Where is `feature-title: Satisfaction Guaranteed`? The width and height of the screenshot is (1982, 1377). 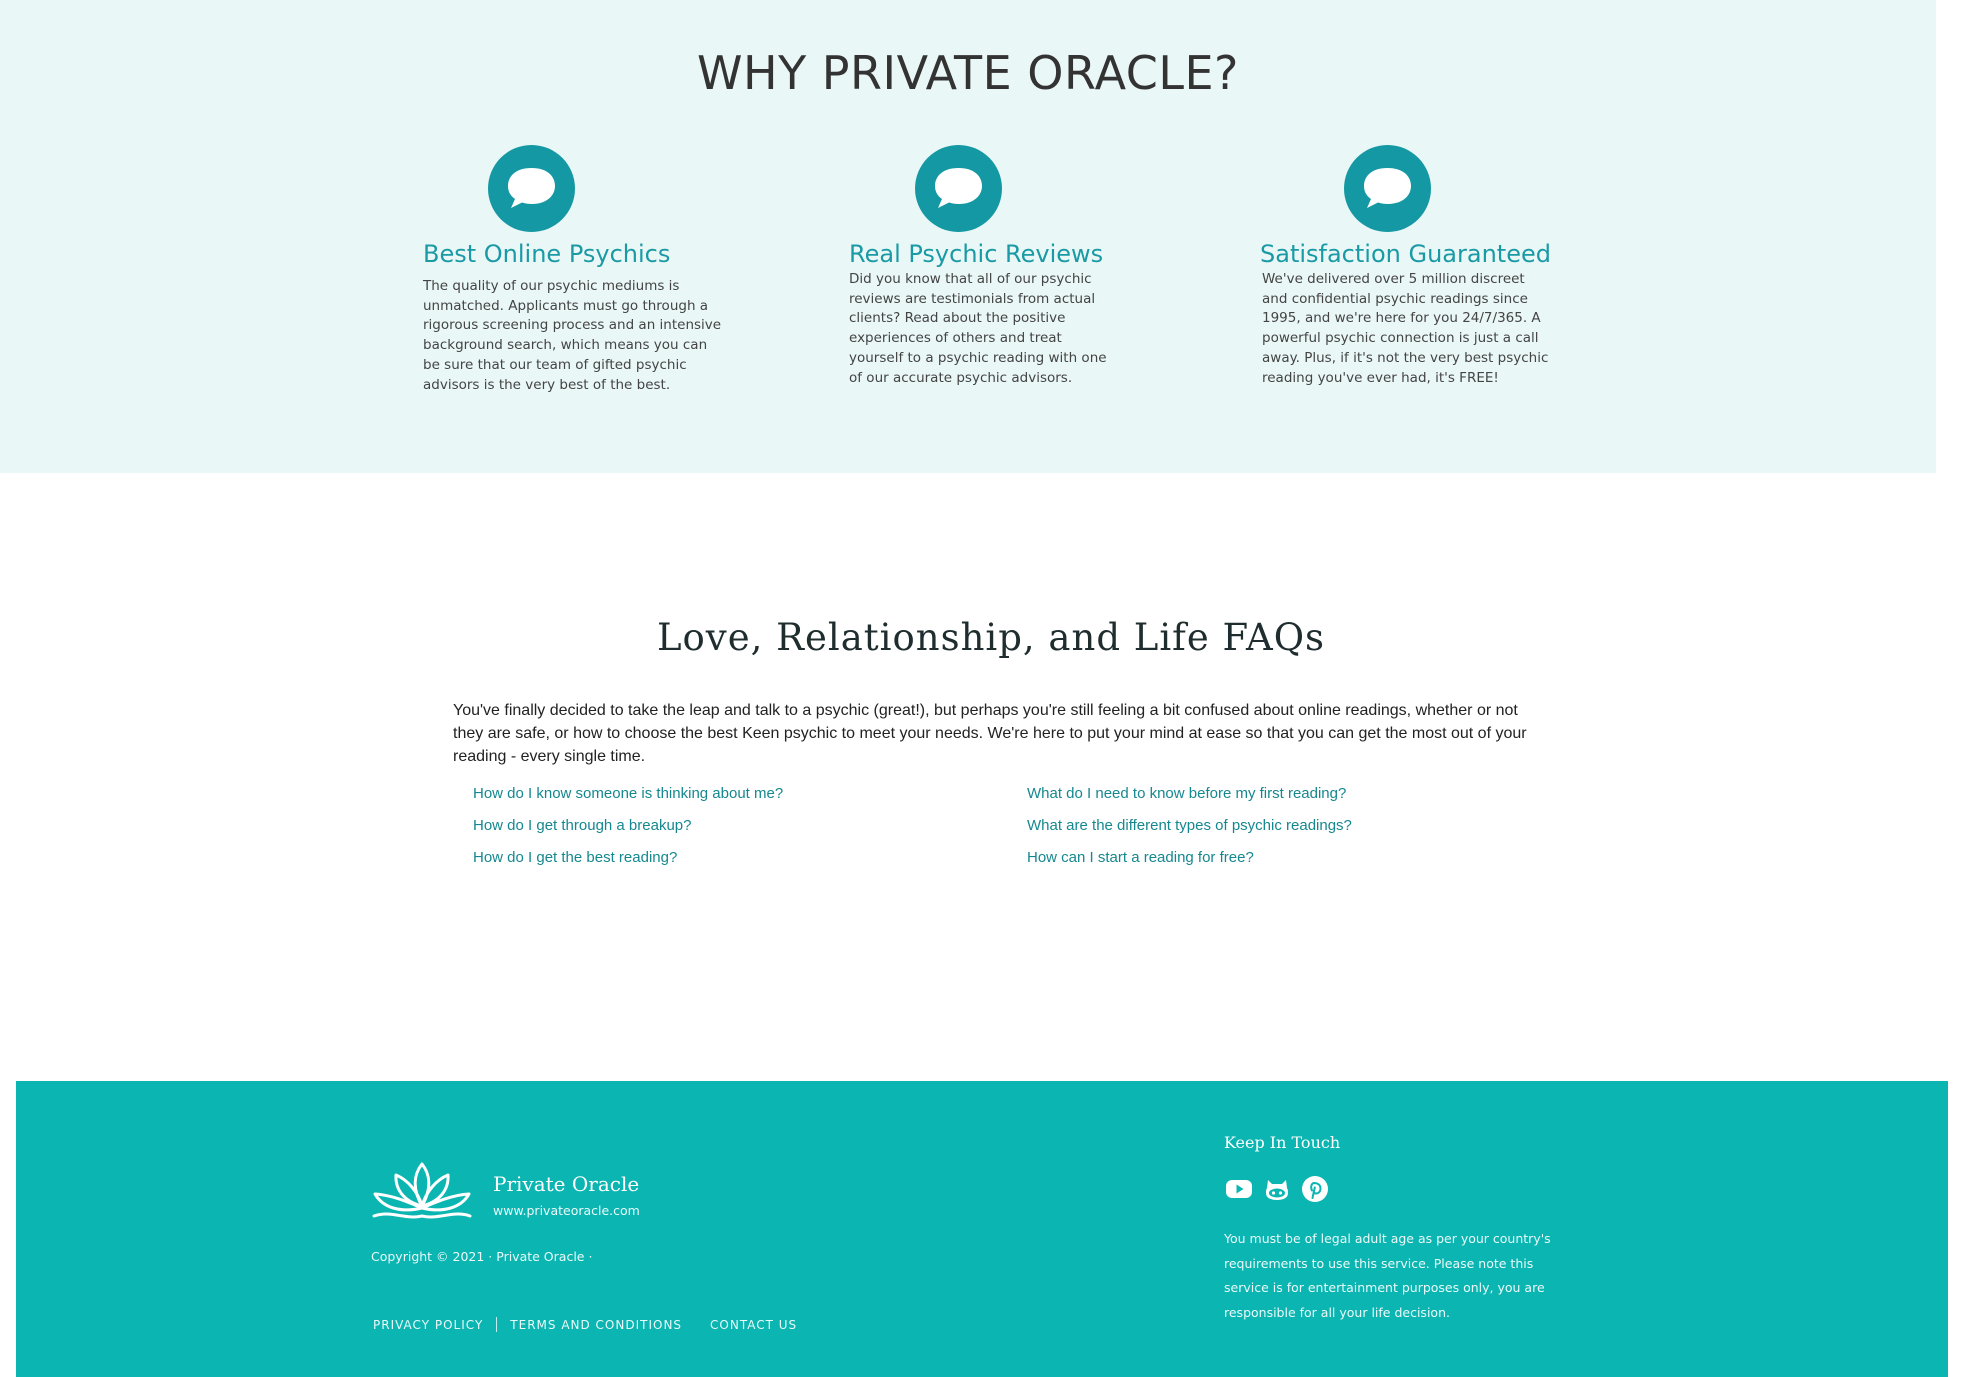
feature-title: Satisfaction Guaranteed is located at coordinates (1405, 254).